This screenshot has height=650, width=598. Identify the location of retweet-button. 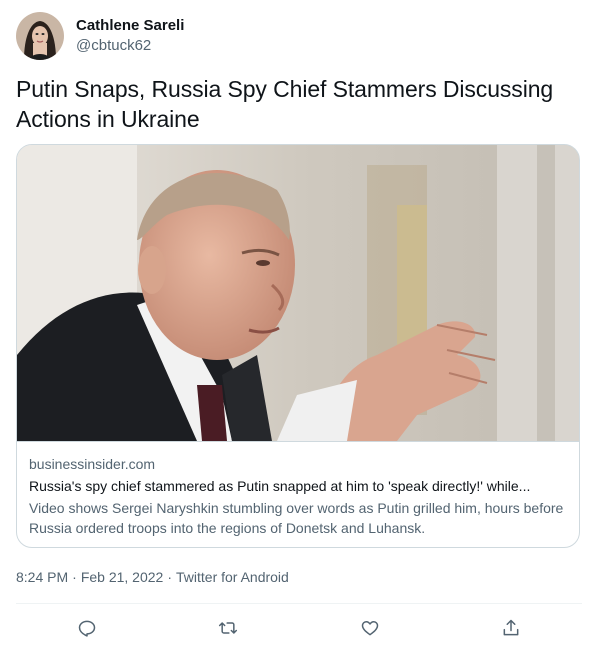
(228, 628).